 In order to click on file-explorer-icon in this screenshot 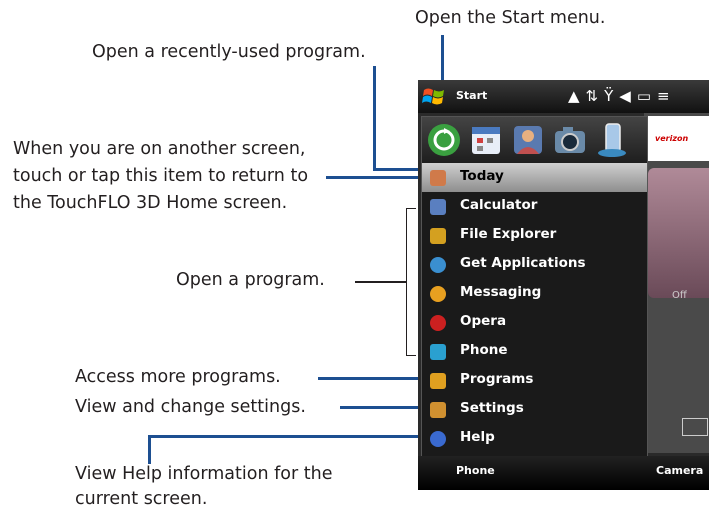, I will do `click(438, 236)`.